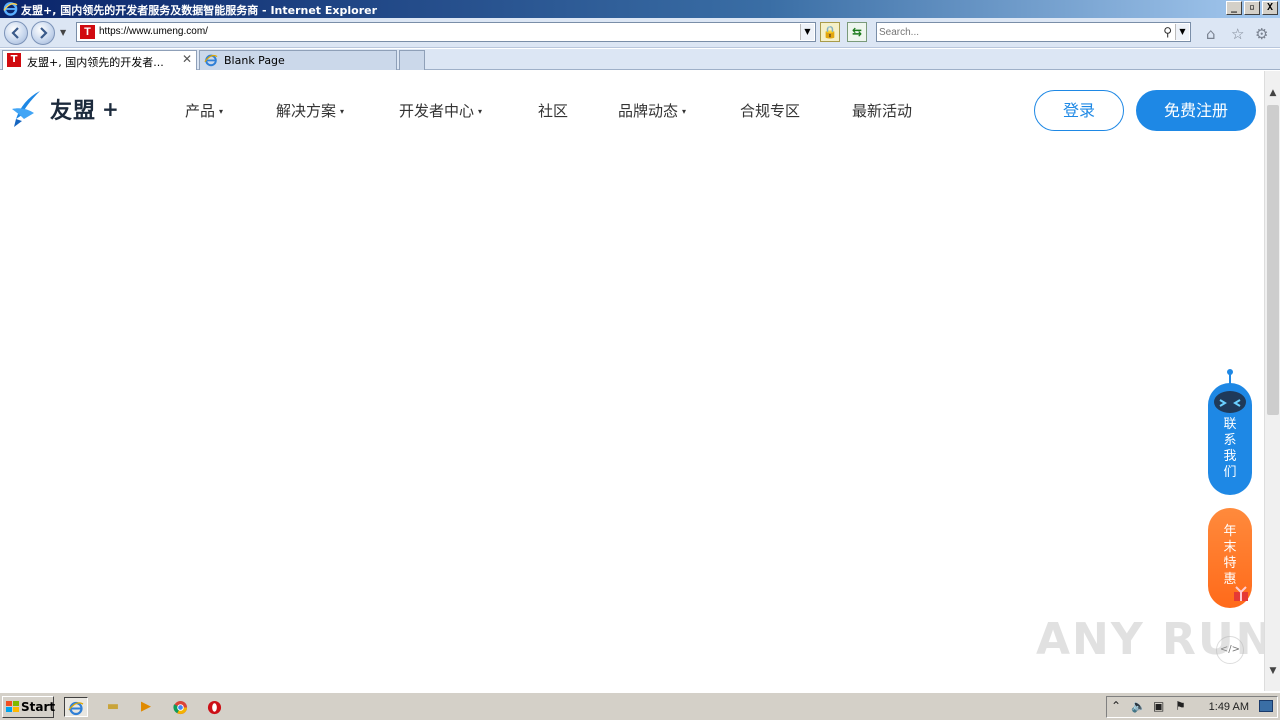 This screenshot has height=720, width=1280. Describe the element at coordinates (1270, 8) in the screenshot. I see `close-button: X` at that location.